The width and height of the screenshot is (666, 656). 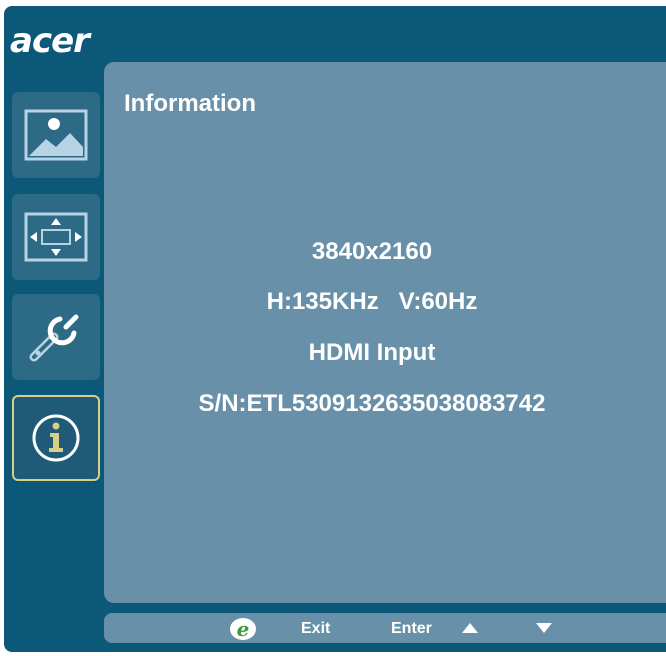 I want to click on page-title: Information, so click(x=190, y=103).